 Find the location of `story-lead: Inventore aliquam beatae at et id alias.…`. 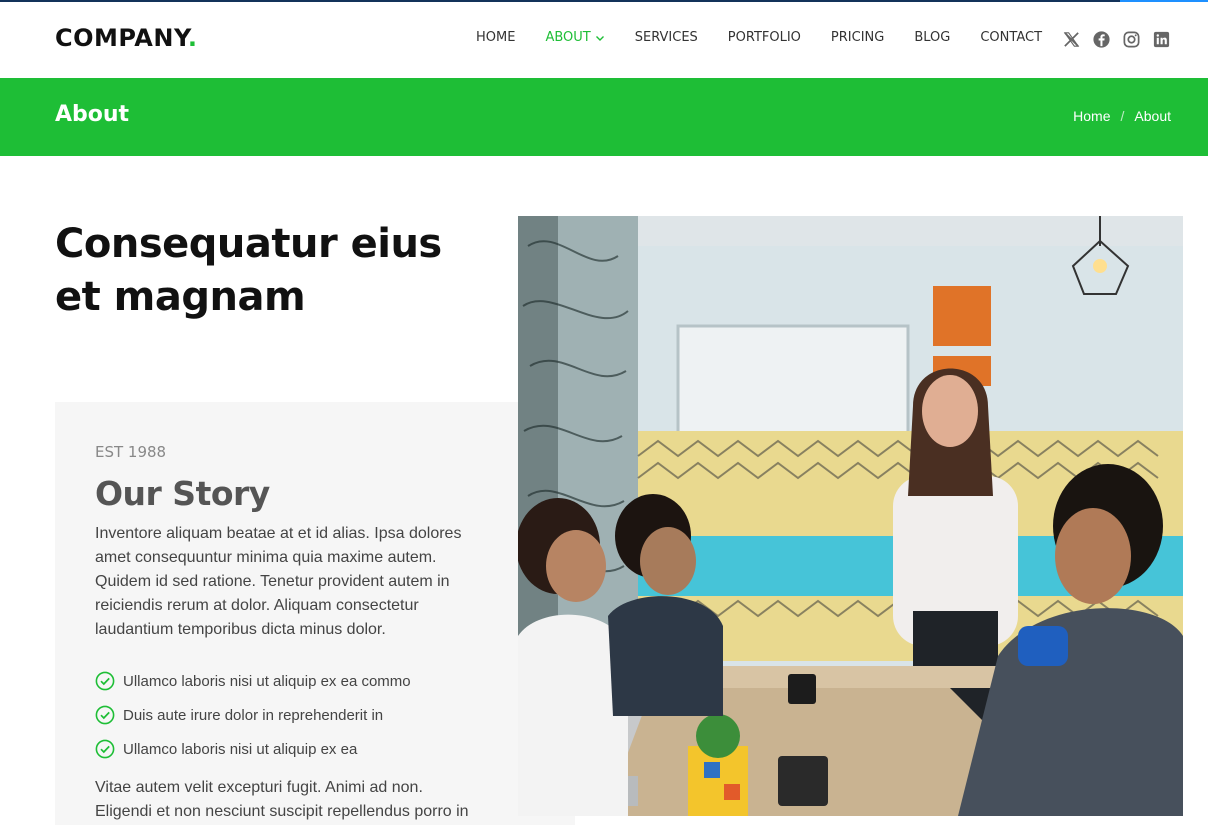

story-lead: Inventore aliquam beatae at et id alias.… is located at coordinates (278, 581).